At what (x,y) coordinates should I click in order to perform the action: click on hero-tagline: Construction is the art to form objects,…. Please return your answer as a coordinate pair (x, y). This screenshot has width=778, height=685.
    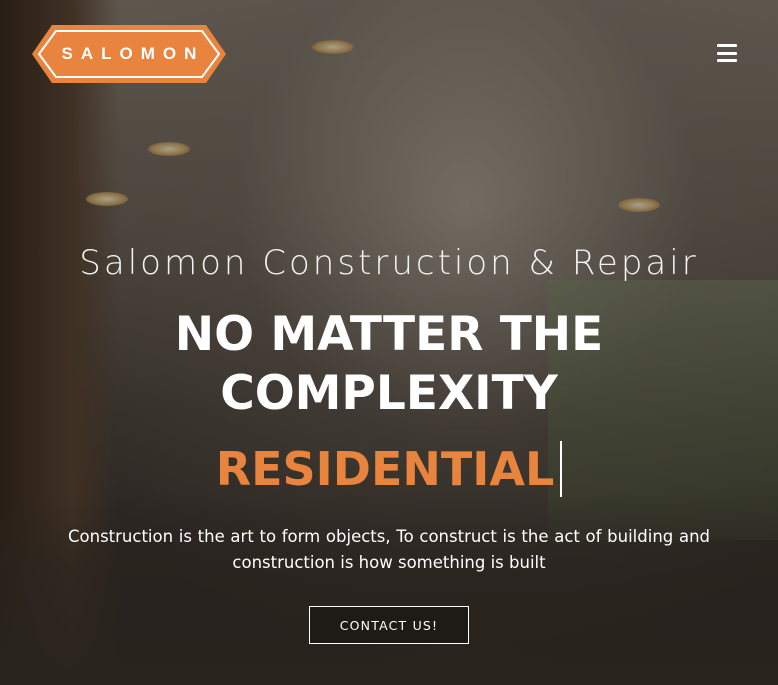
    Looking at the image, I should click on (389, 549).